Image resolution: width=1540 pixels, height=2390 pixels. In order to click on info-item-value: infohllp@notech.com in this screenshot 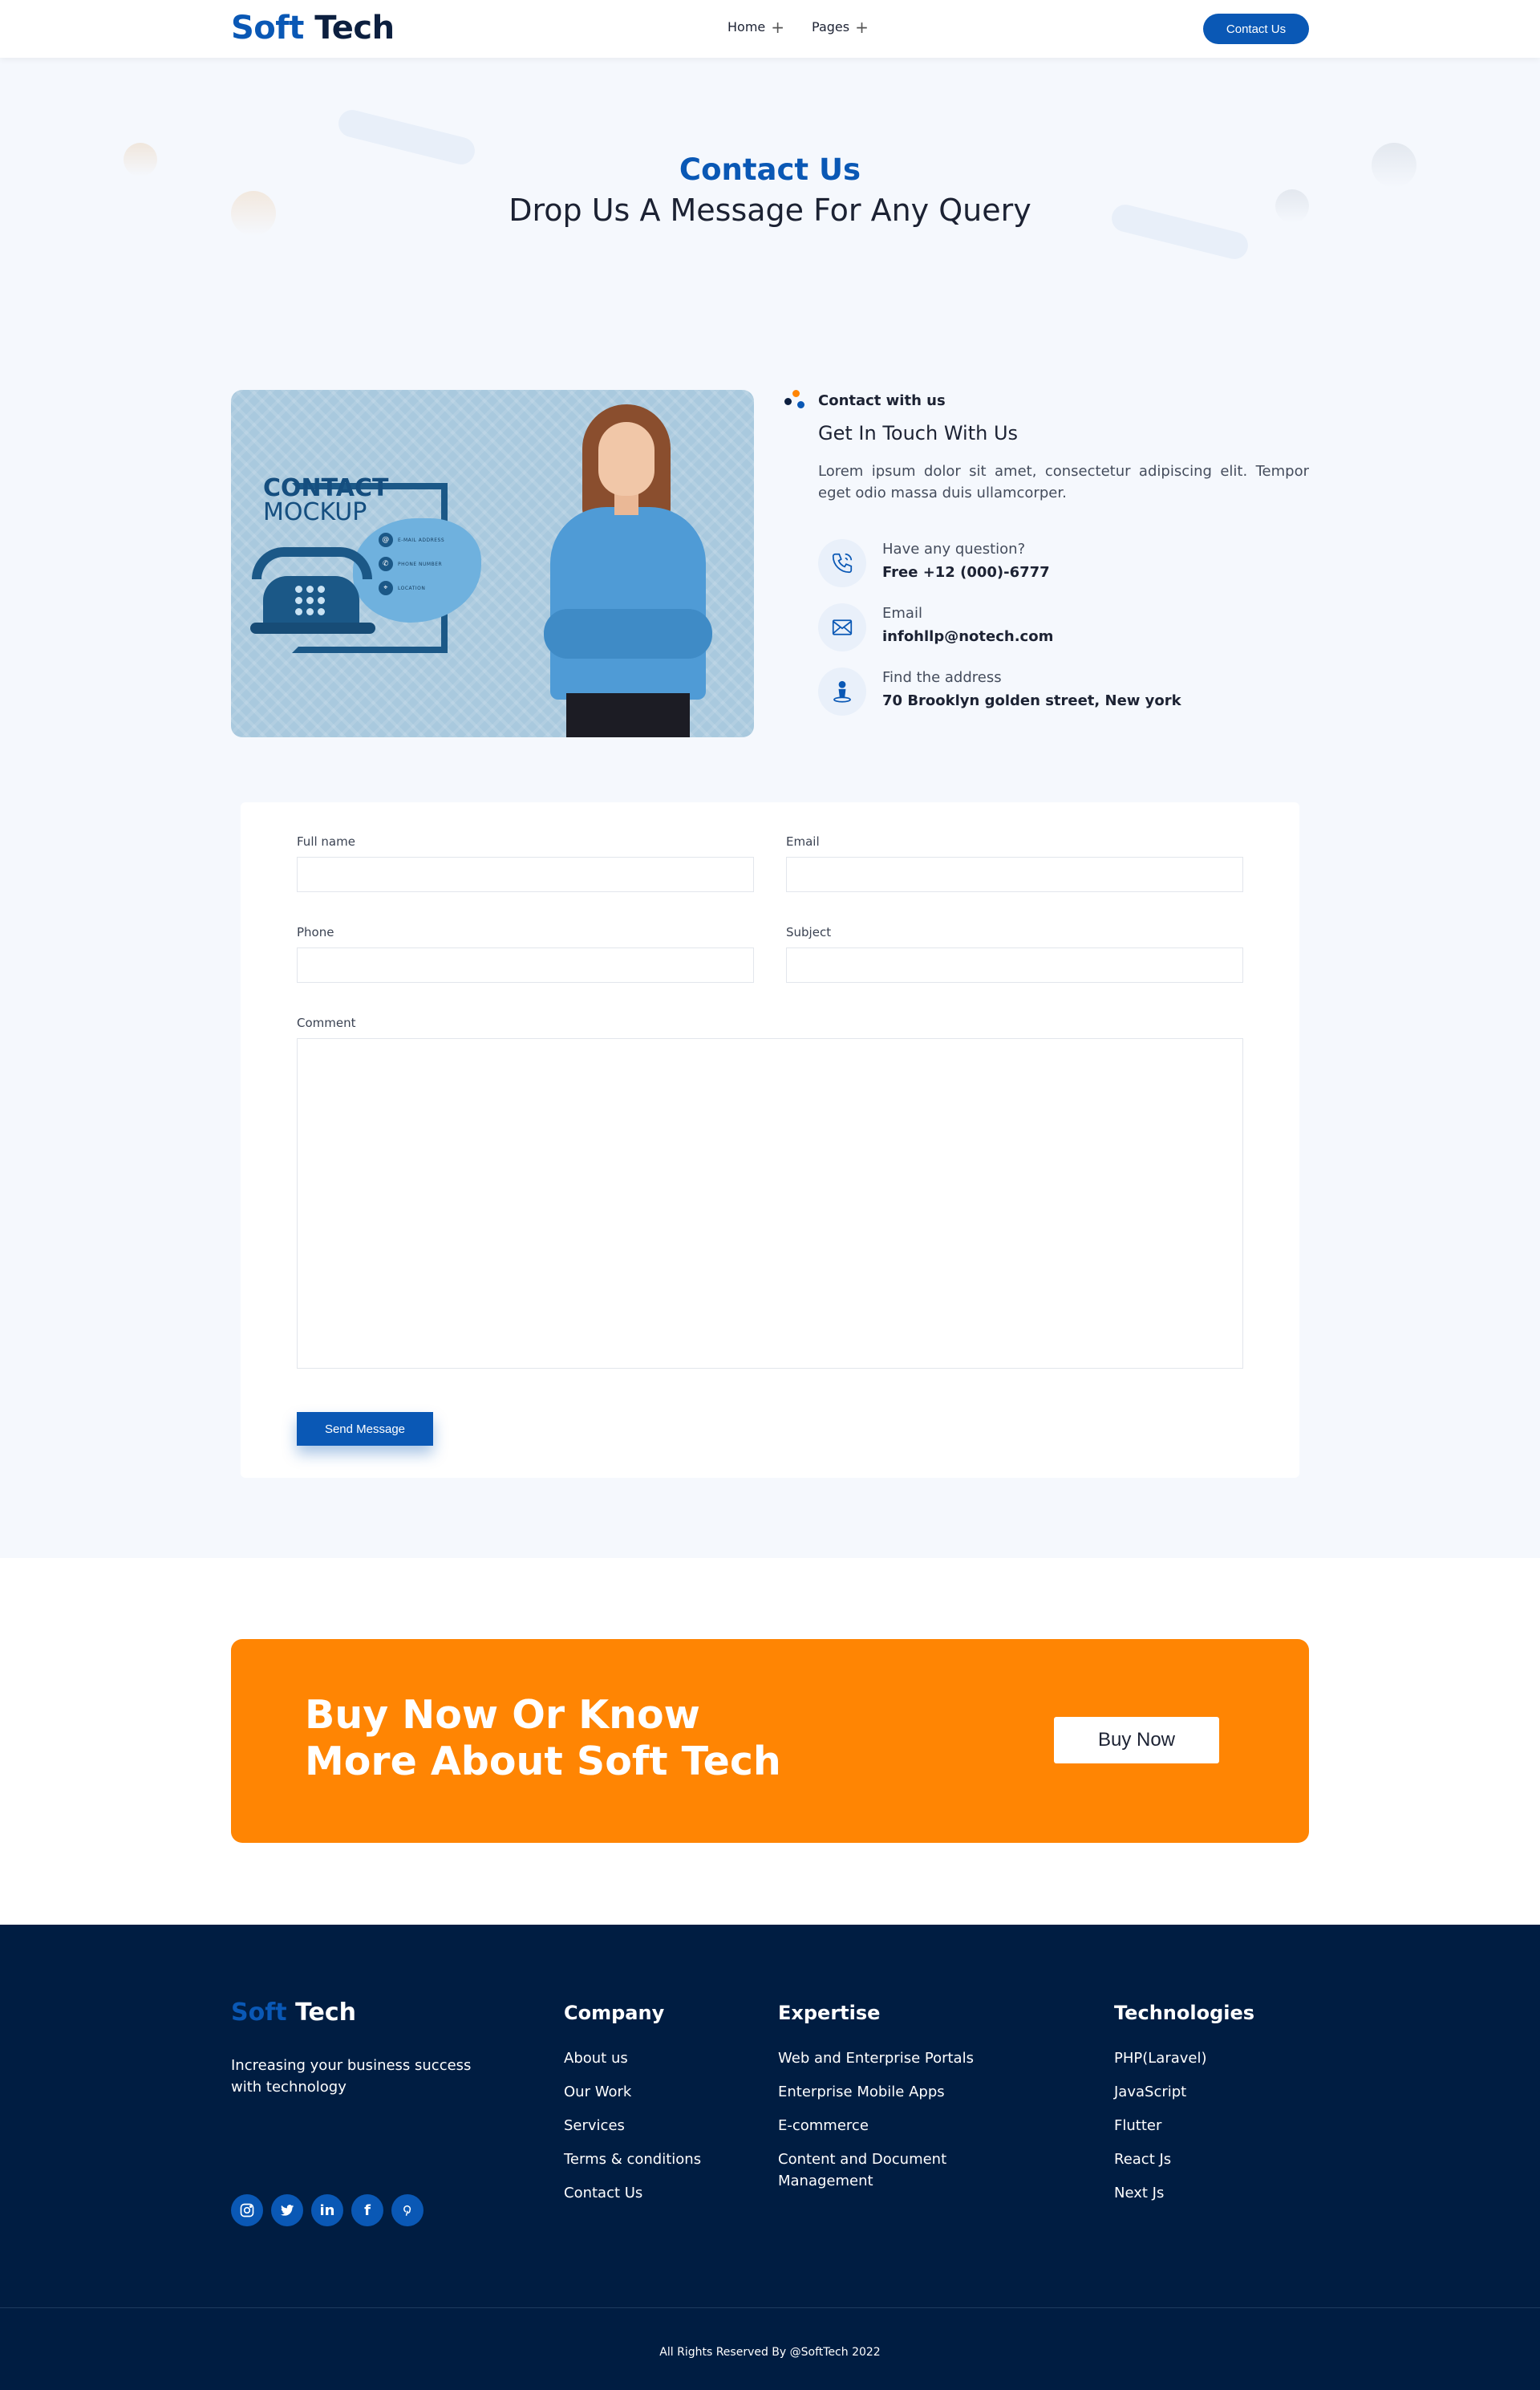, I will do `click(967, 637)`.